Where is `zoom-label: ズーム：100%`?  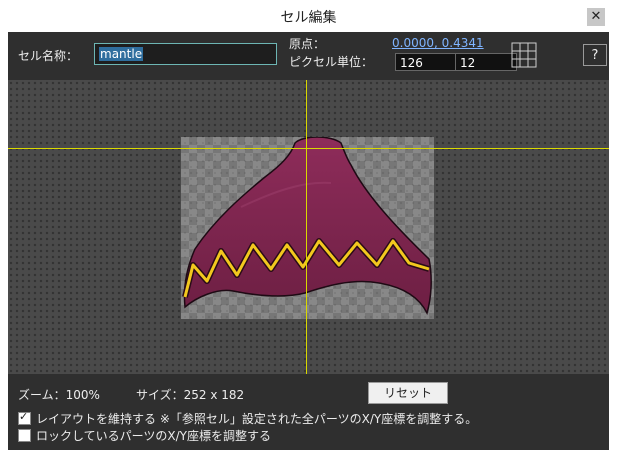
zoom-label: ズーム：100% is located at coordinates (59, 395).